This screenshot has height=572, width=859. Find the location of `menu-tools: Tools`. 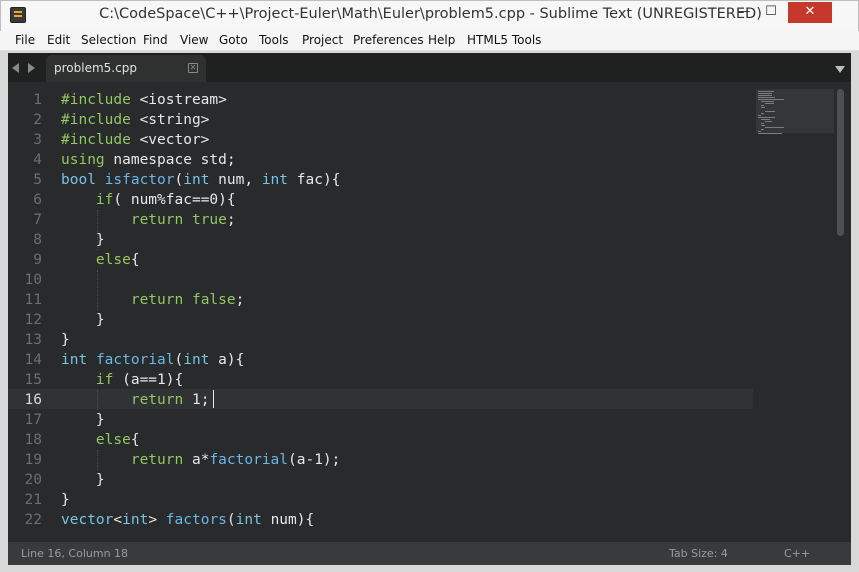

menu-tools: Tools is located at coordinates (274, 40).